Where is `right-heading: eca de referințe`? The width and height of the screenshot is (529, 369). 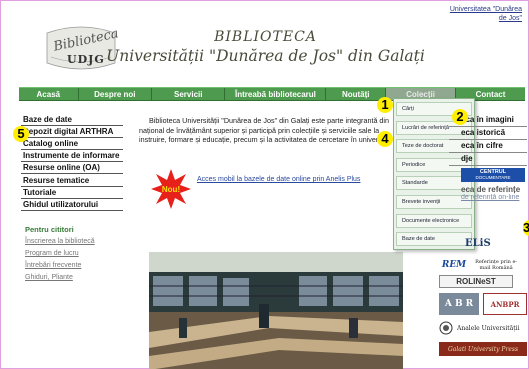 right-heading: eca de referințe is located at coordinates (491, 189).